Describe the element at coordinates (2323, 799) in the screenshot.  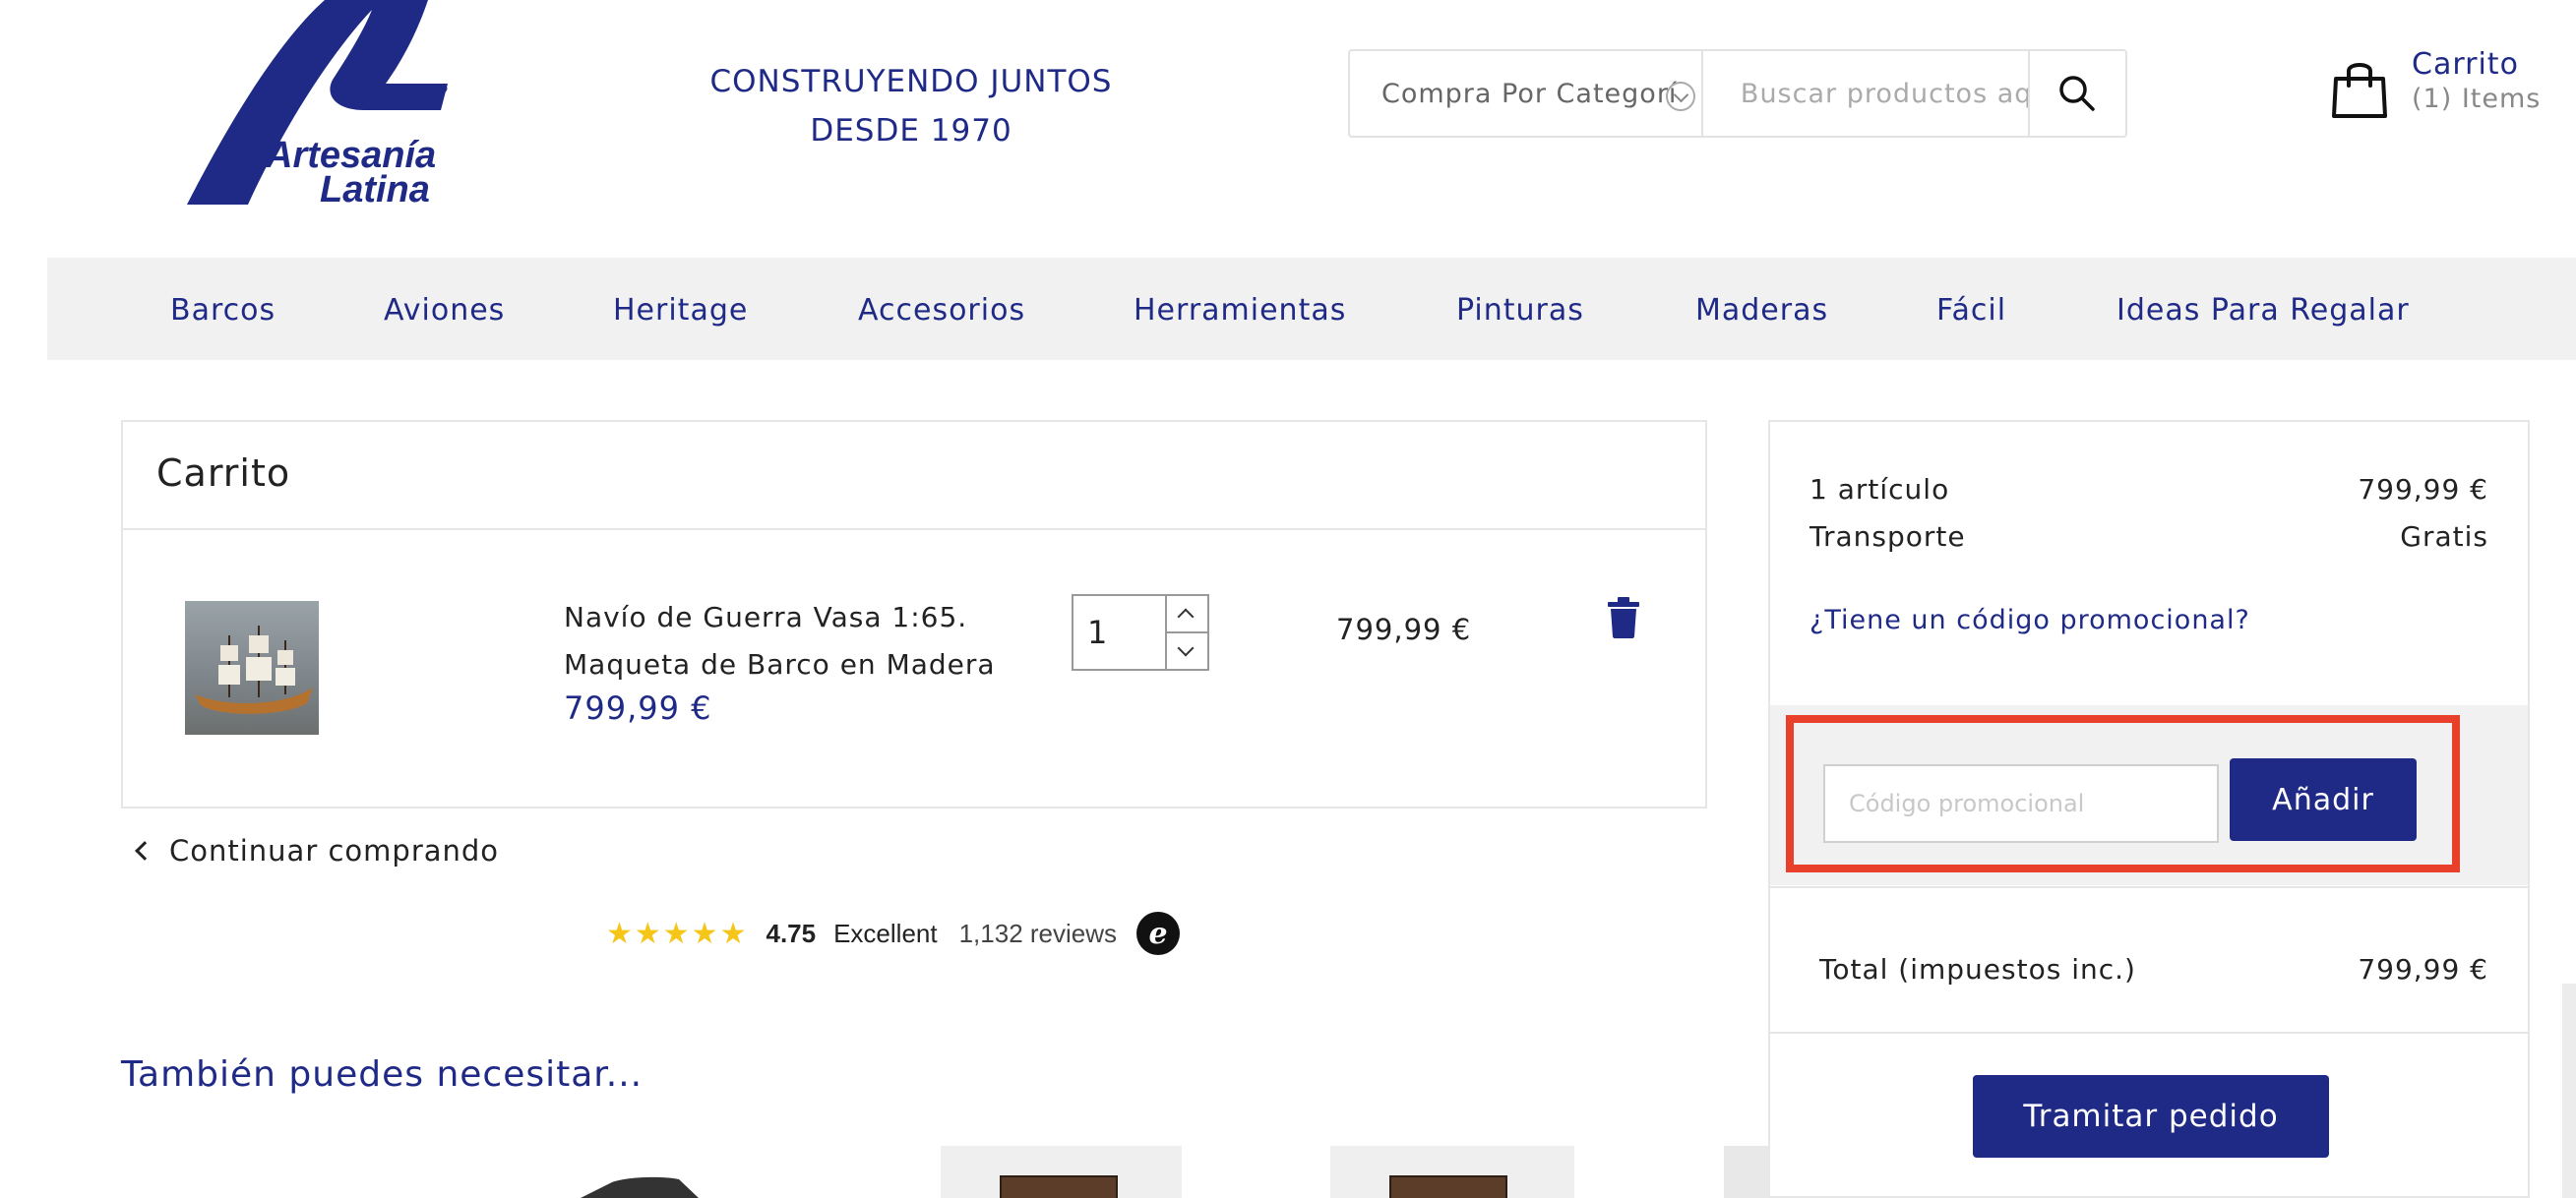
I see `add-promo-button: Añadir` at that location.